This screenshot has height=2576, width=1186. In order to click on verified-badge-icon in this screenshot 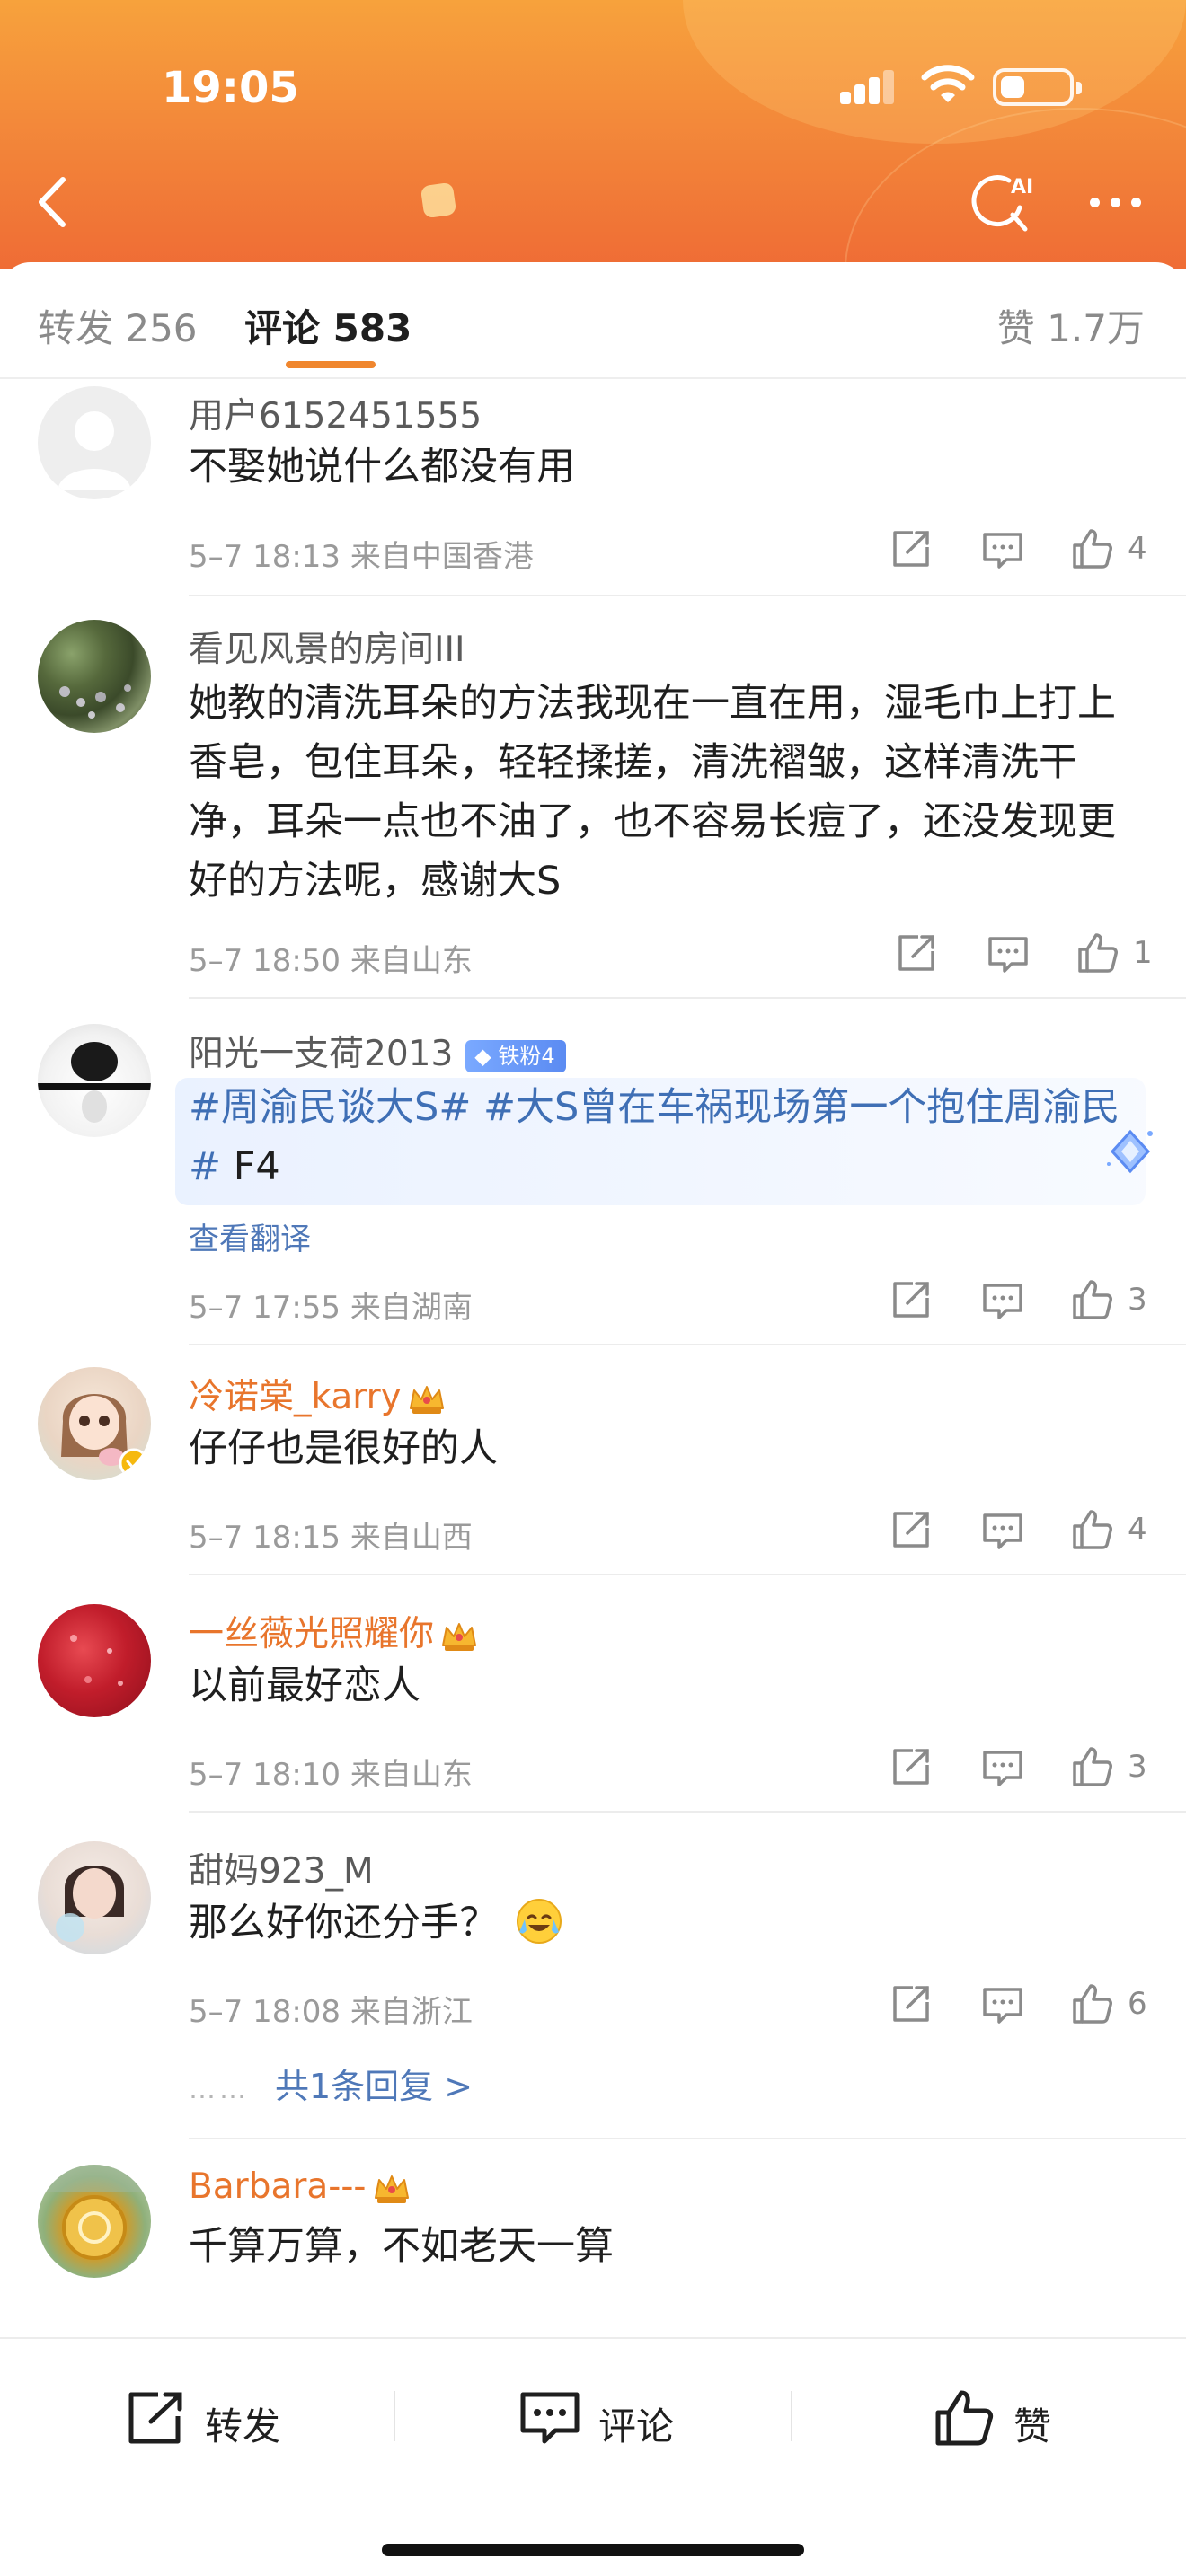, I will do `click(134, 1463)`.